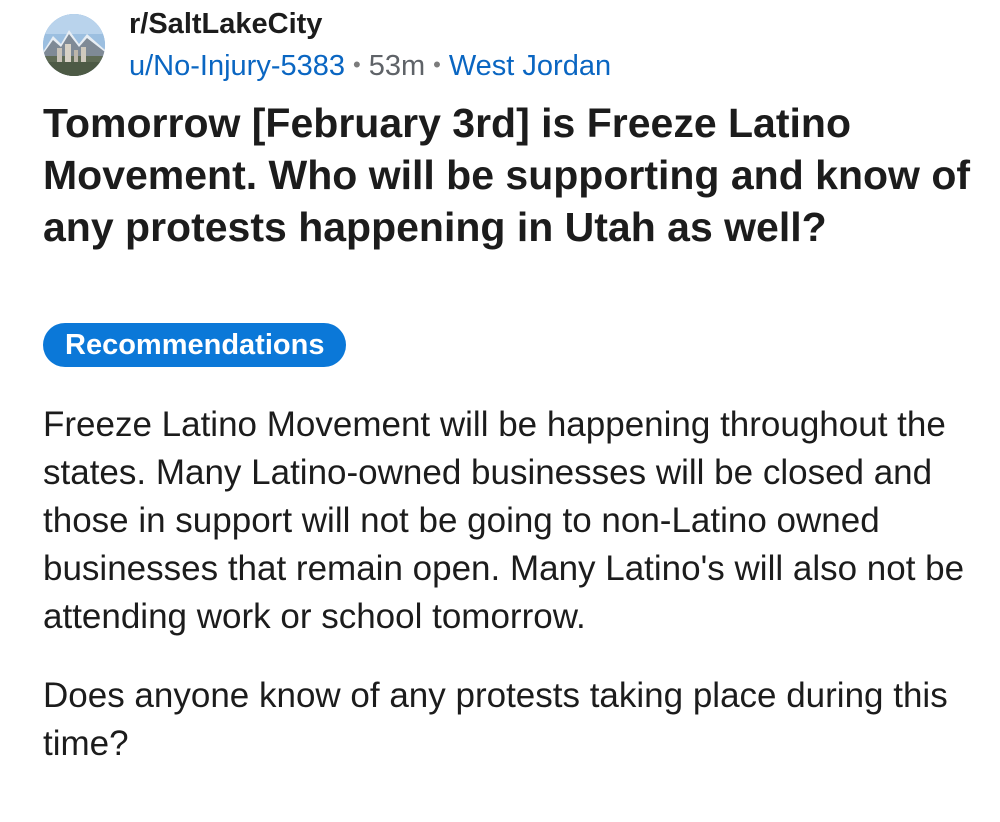 Image resolution: width=1000 pixels, height=822 pixels. What do you see at coordinates (237, 66) in the screenshot?
I see `author-username: u/No-Injury-5383` at bounding box center [237, 66].